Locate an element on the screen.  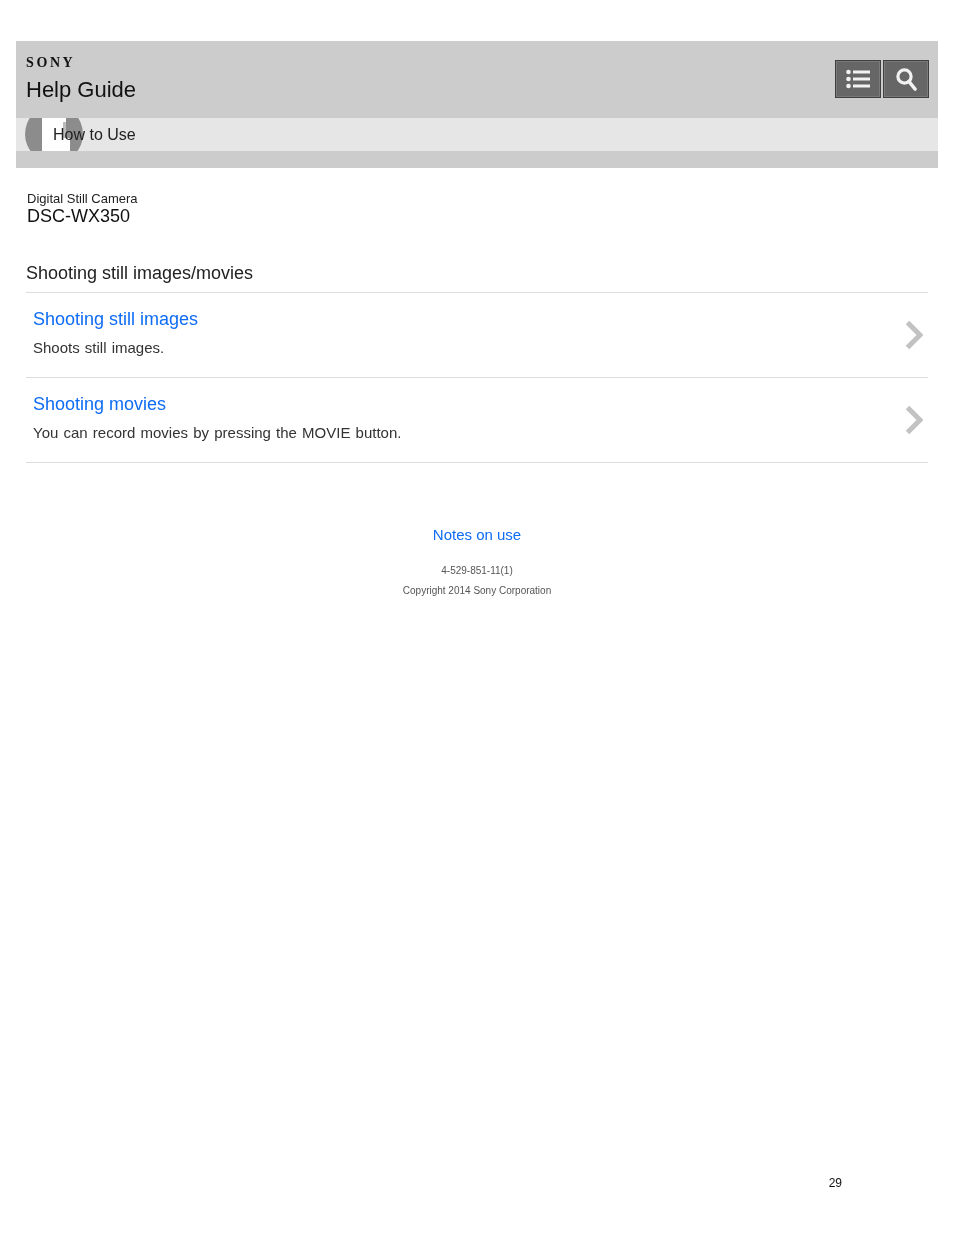
search-button is located at coordinates (906, 79).